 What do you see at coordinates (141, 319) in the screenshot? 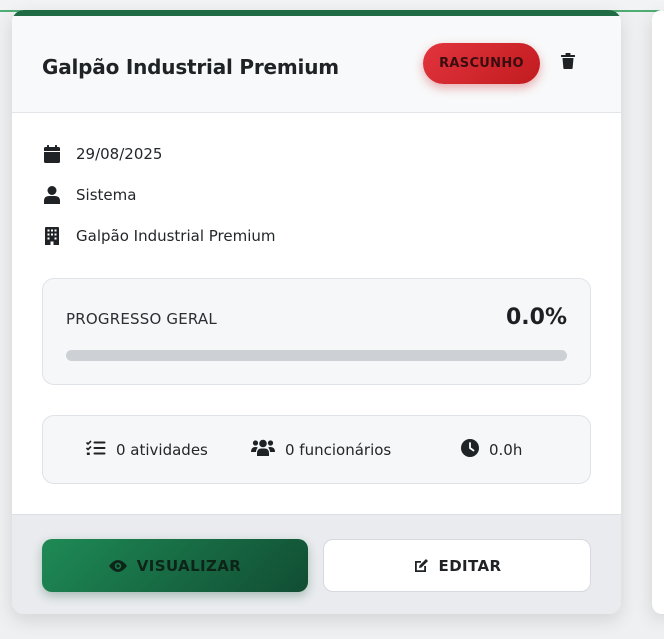
I see `progress-label: PROGRESSO GERAL` at bounding box center [141, 319].